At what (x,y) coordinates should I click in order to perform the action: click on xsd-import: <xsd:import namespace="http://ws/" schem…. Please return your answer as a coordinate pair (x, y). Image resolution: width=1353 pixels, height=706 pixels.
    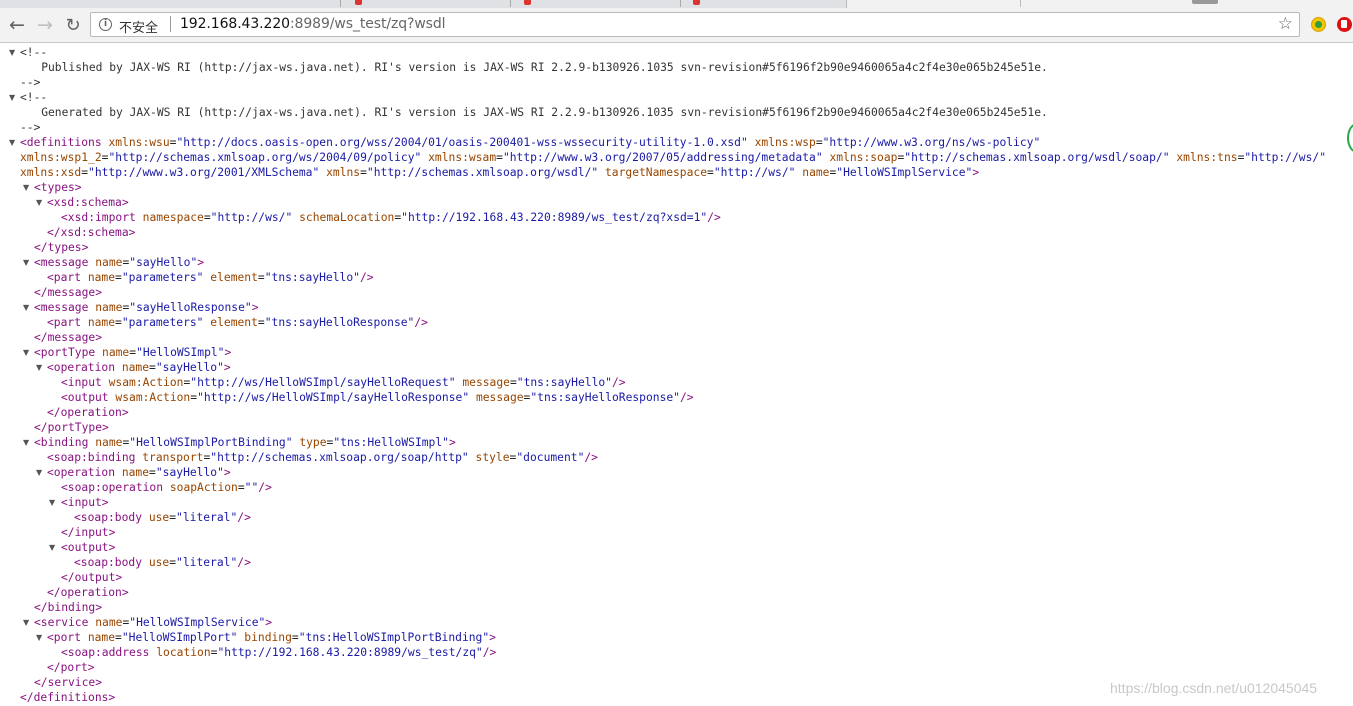
    Looking at the image, I should click on (391, 217).